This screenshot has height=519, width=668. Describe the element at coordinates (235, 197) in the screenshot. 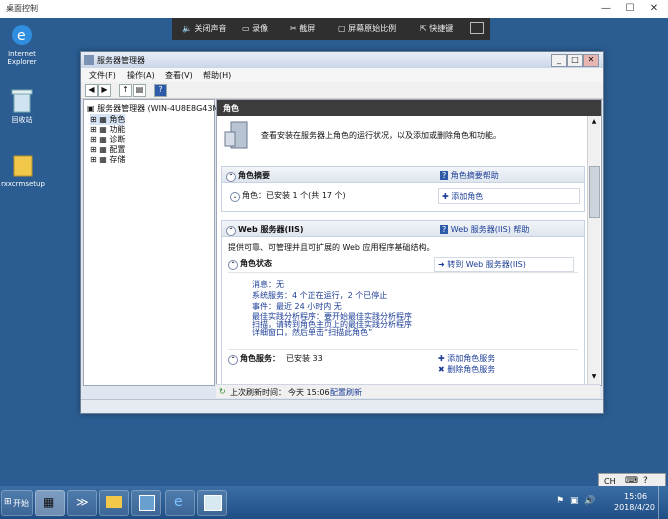

I see `expand-icon: ⌄` at that location.